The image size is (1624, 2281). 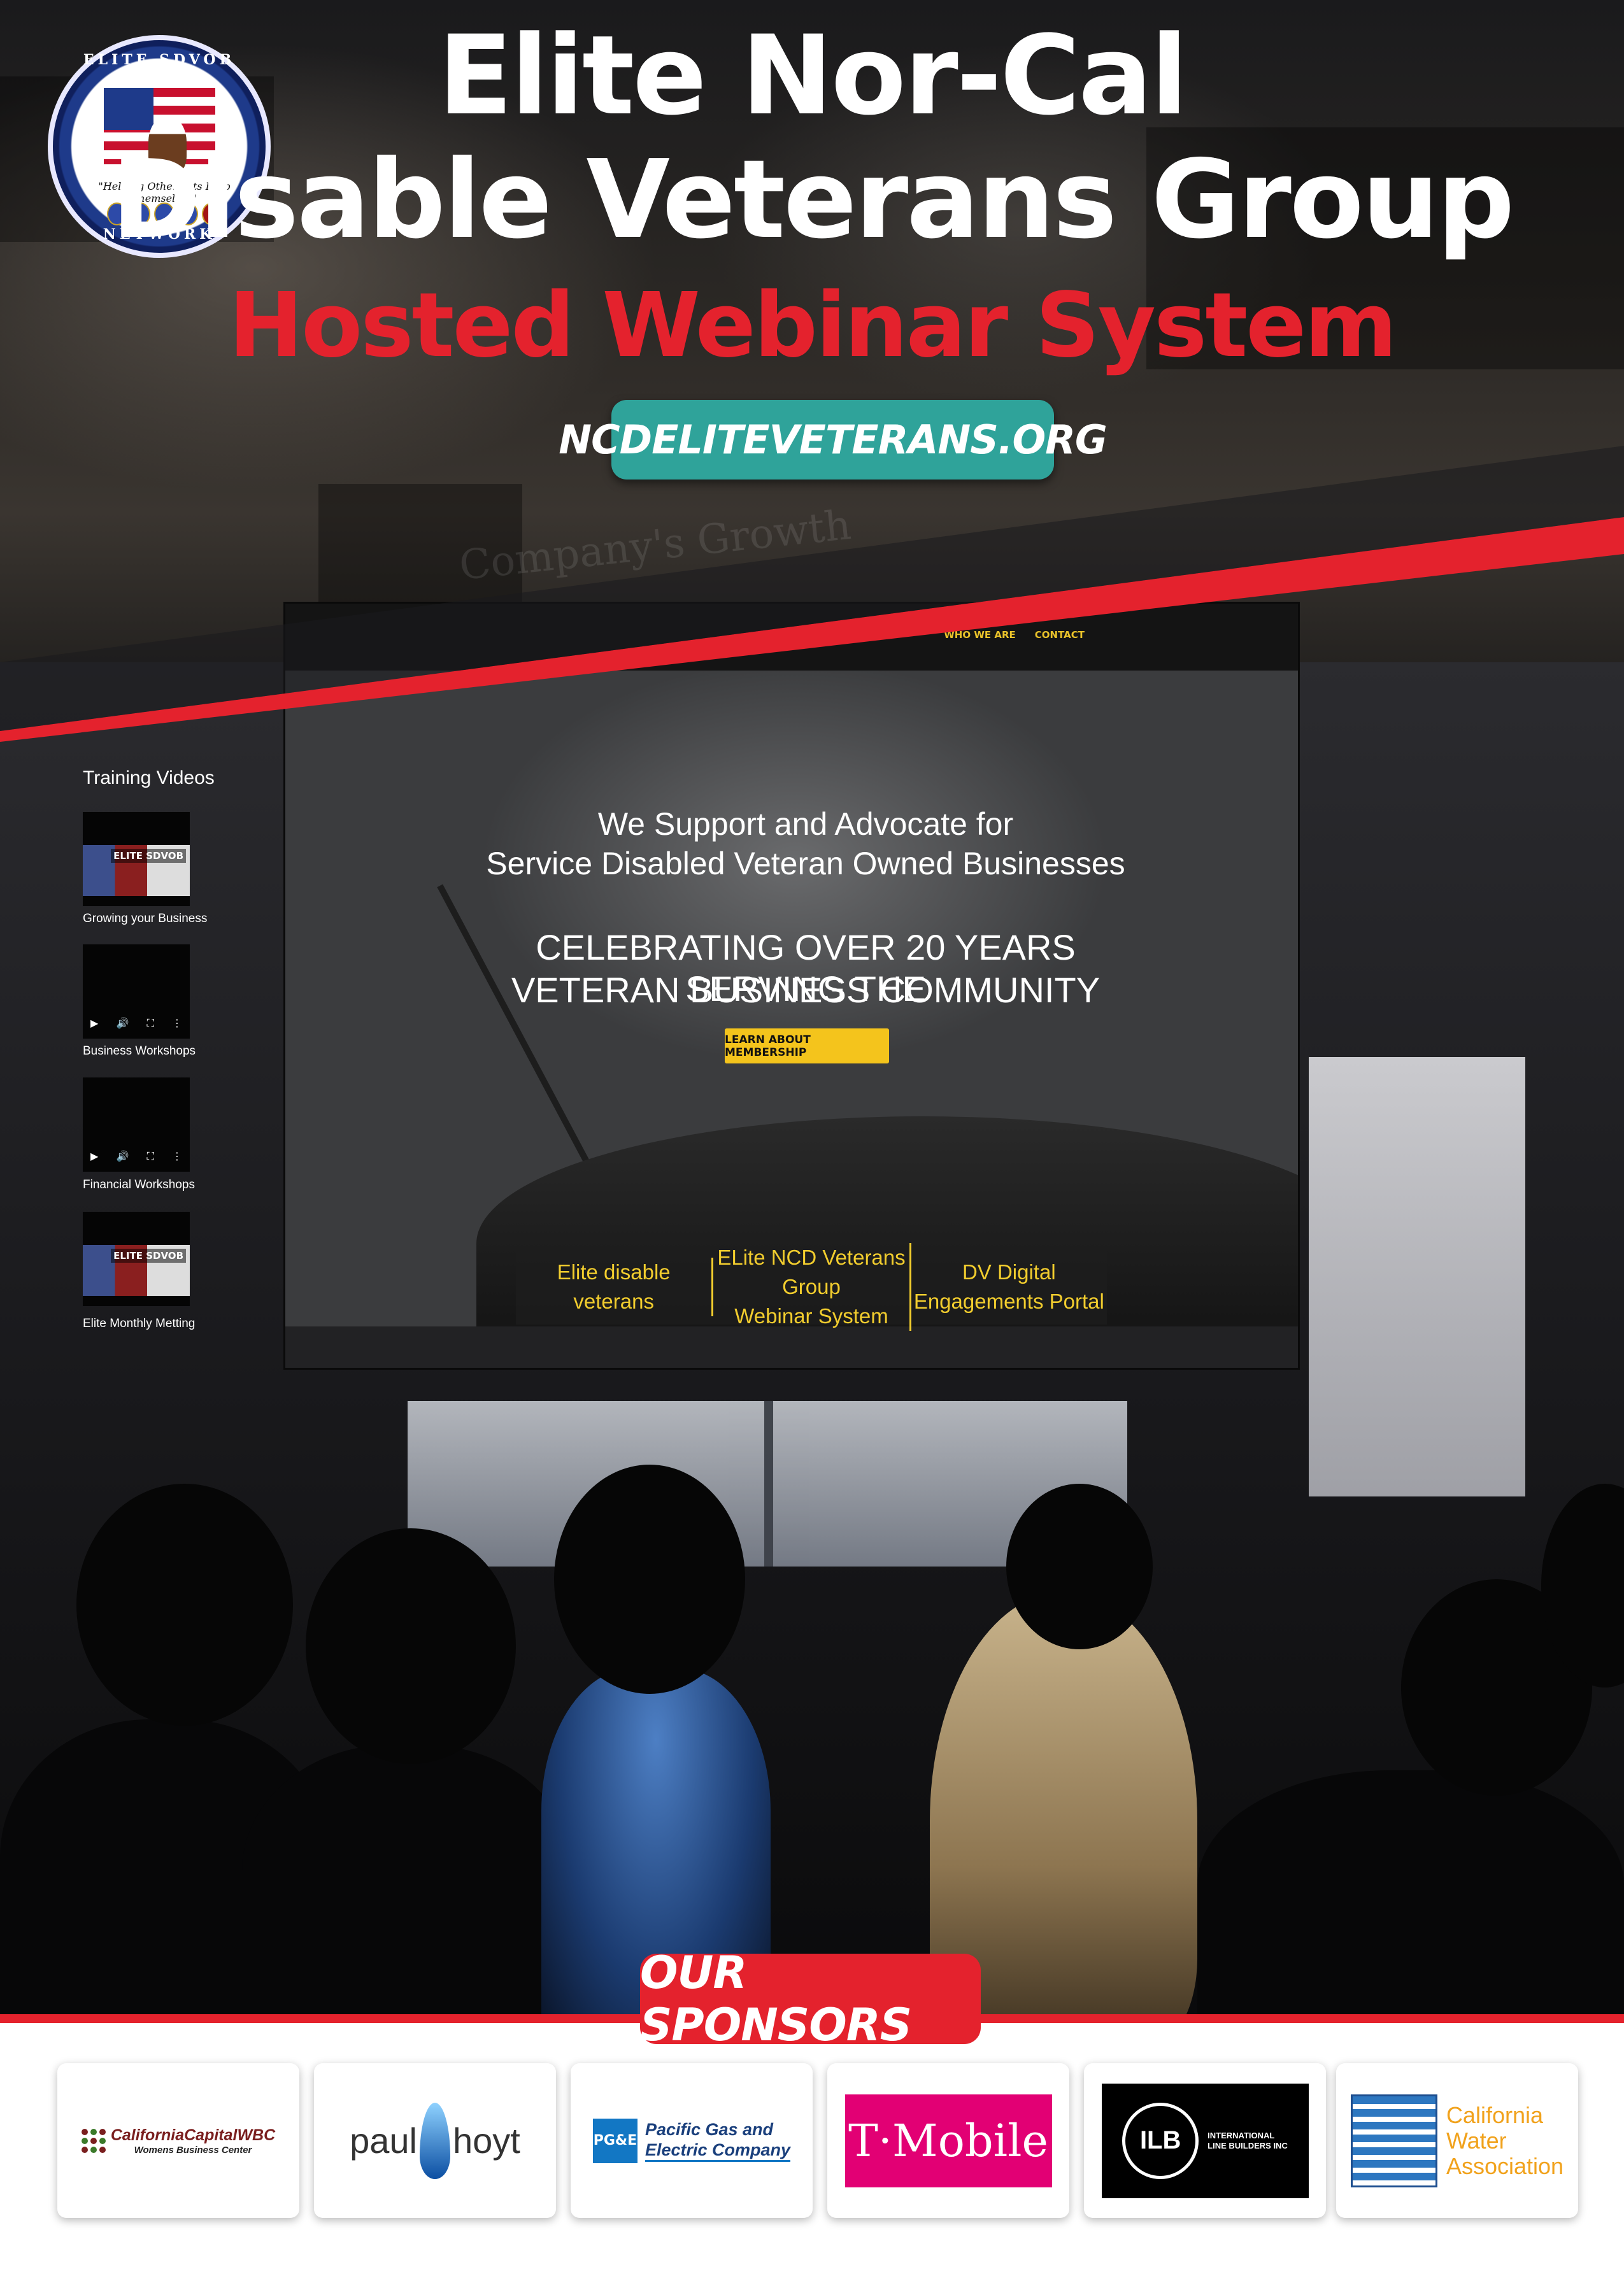 What do you see at coordinates (1417, 1276) in the screenshot?
I see `wall-panel` at bounding box center [1417, 1276].